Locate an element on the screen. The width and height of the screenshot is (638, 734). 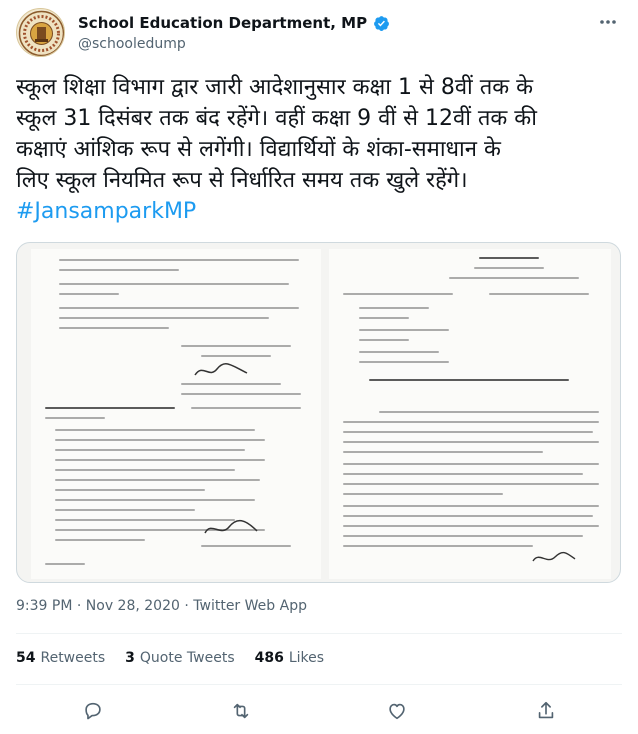
retweets-count: 54 is located at coordinates (26, 658).